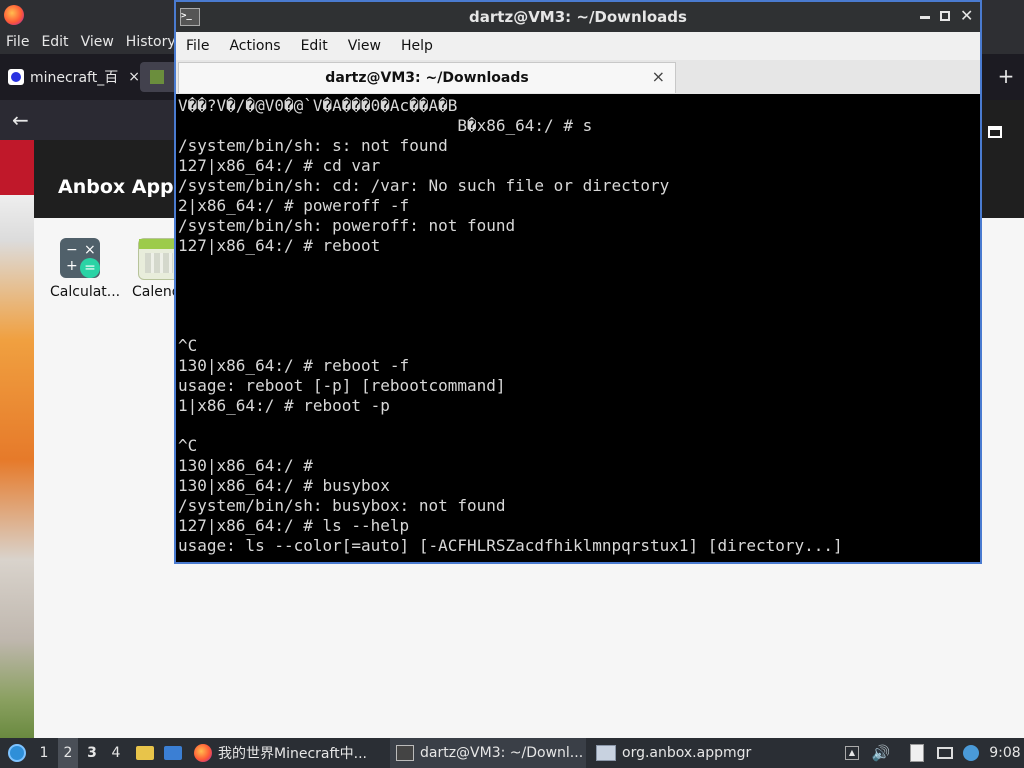 This screenshot has height=768, width=1024. Describe the element at coordinates (364, 46) in the screenshot. I see `terminal-menu-view: View` at that location.